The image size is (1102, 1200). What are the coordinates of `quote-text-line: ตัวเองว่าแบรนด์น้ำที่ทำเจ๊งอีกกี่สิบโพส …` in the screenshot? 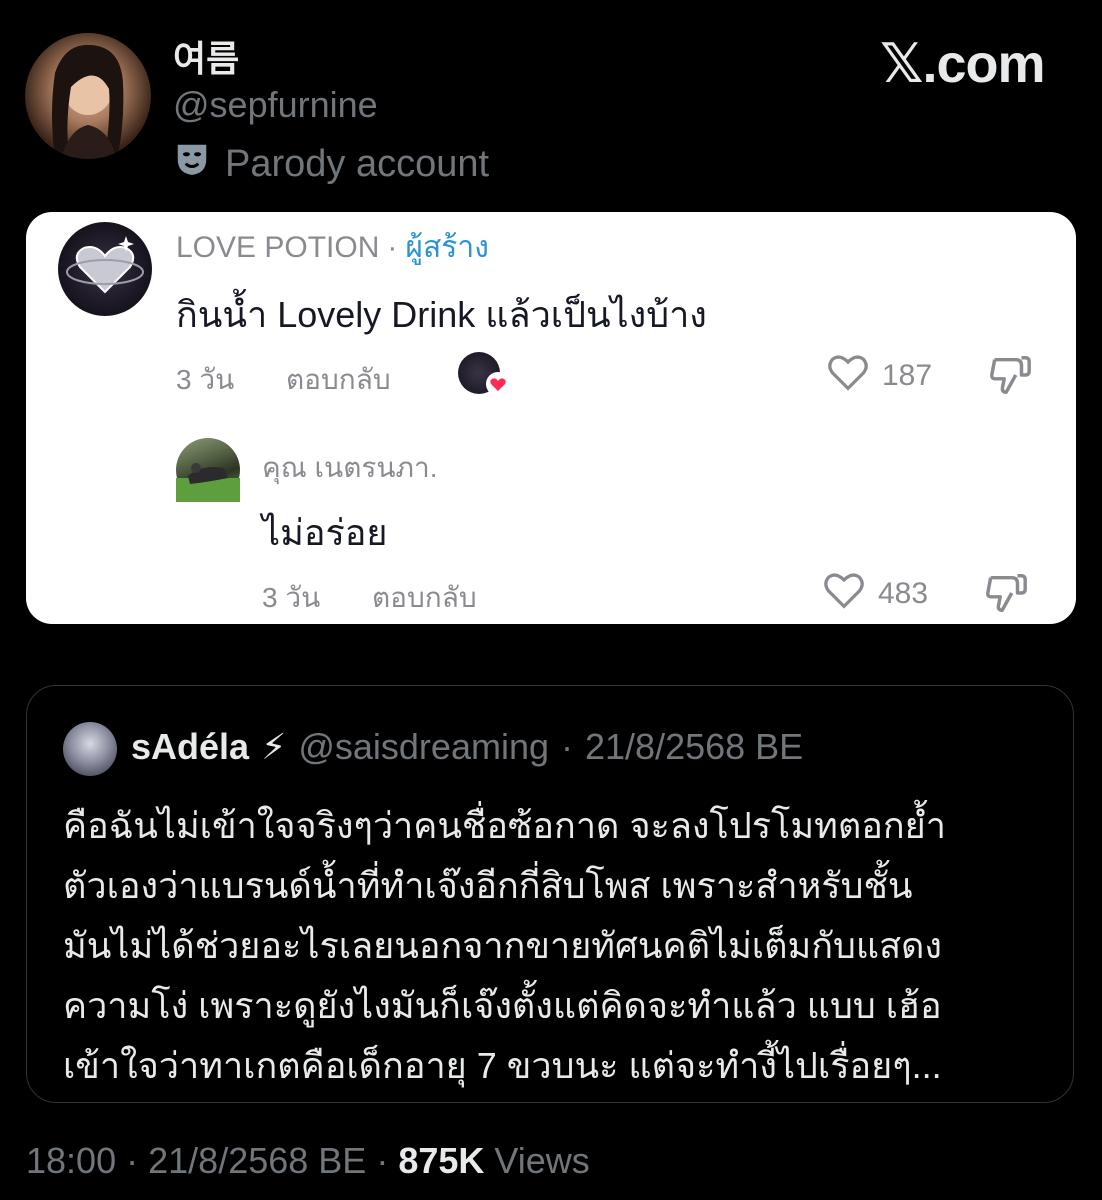 It's located at (488, 885).